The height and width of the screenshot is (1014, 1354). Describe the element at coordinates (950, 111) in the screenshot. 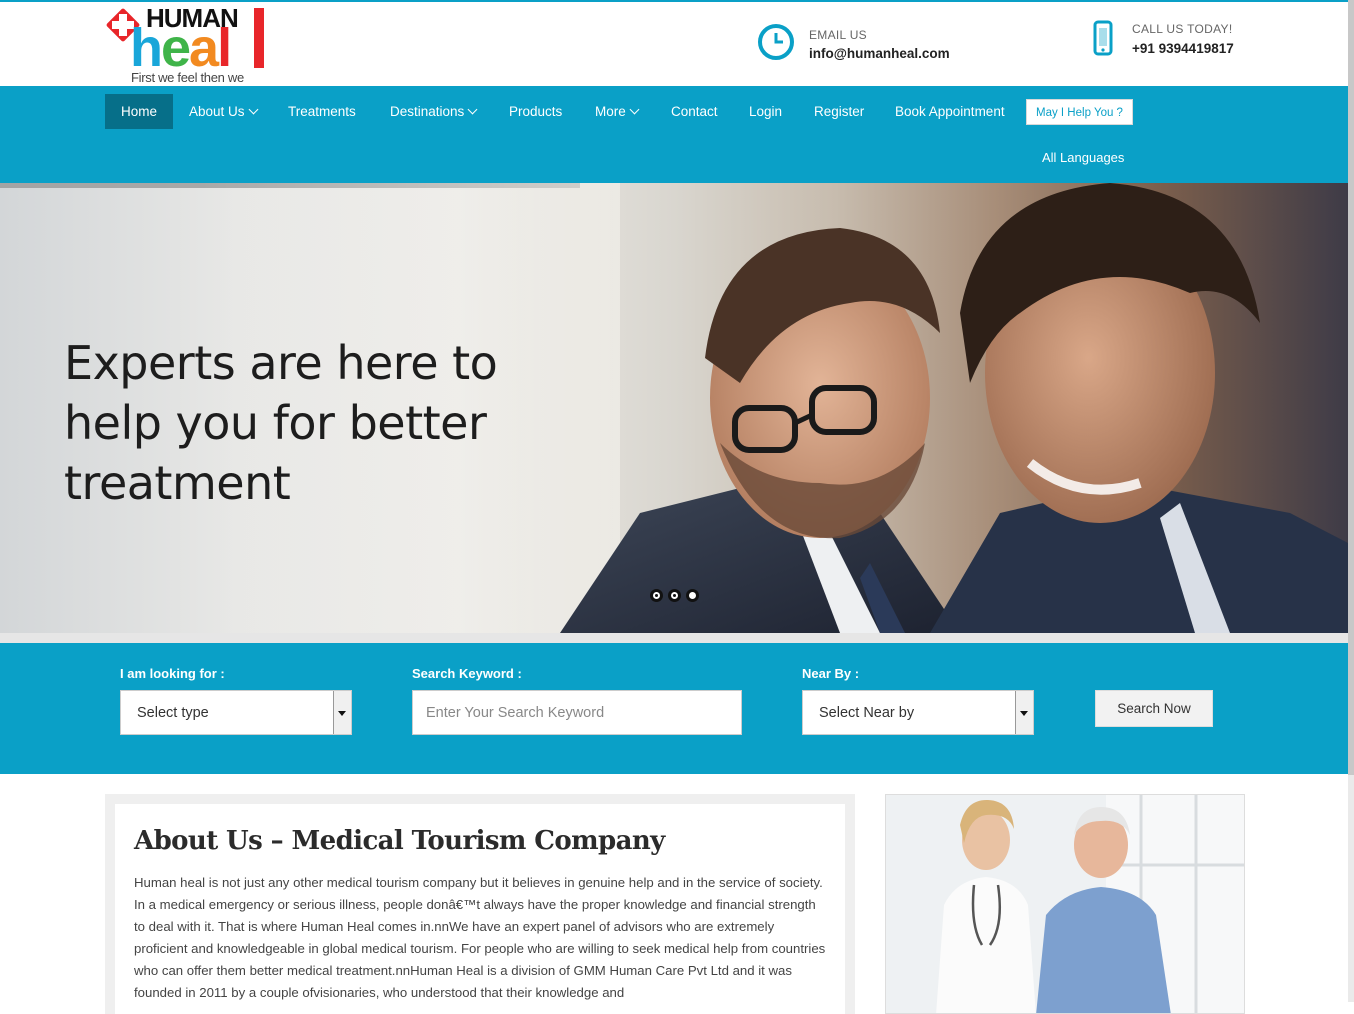

I see `nav-item-book-appointment: Book Appointment` at that location.